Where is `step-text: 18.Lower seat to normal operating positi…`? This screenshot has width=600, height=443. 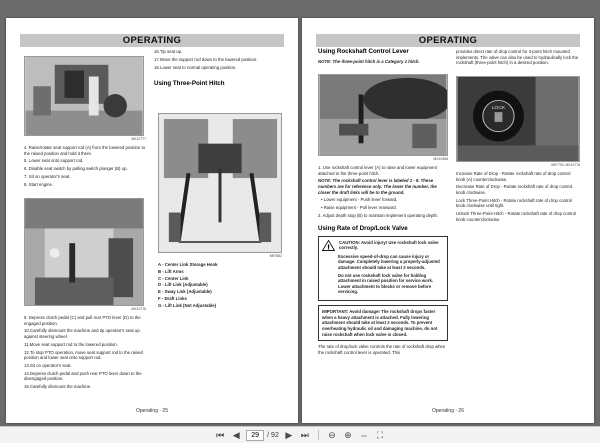
step-text: 18.Lower seat to normal operating positi… is located at coordinates (195, 67).